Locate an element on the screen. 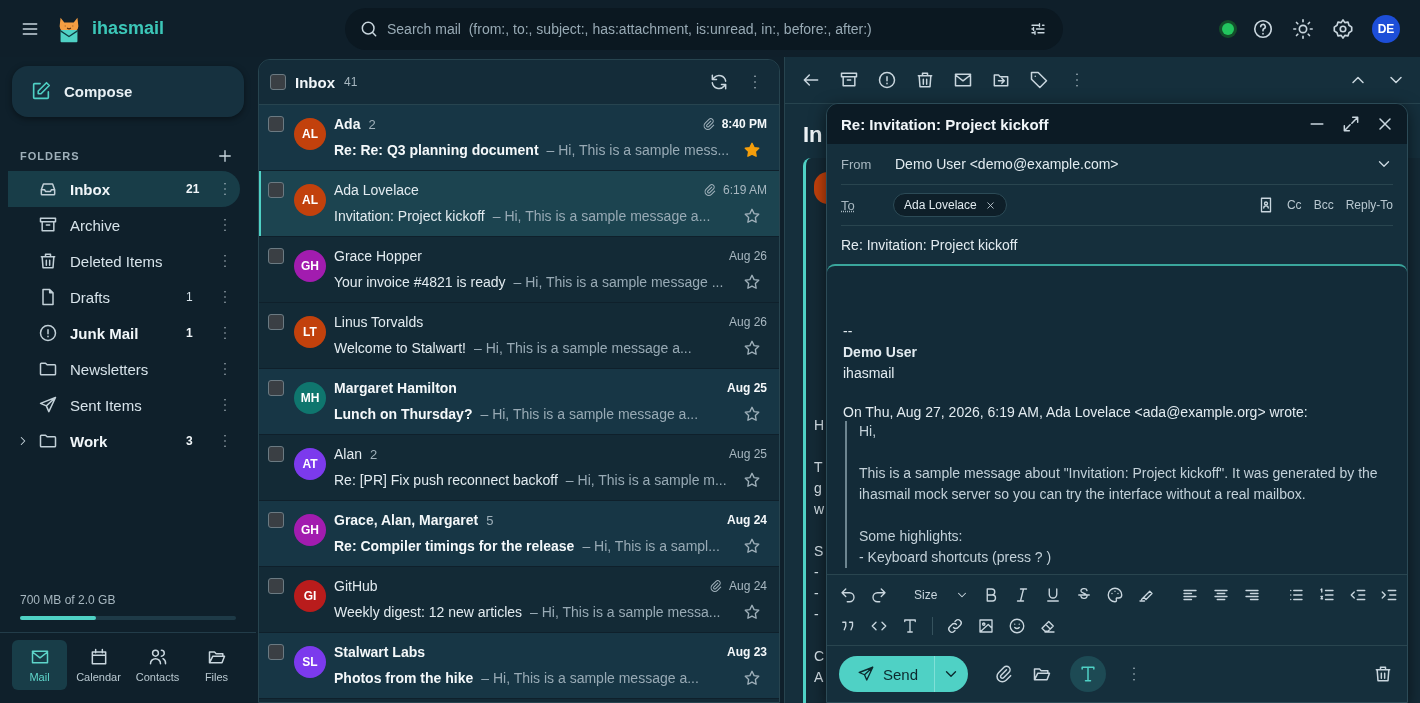  nav-tab: Files is located at coordinates (216, 665).